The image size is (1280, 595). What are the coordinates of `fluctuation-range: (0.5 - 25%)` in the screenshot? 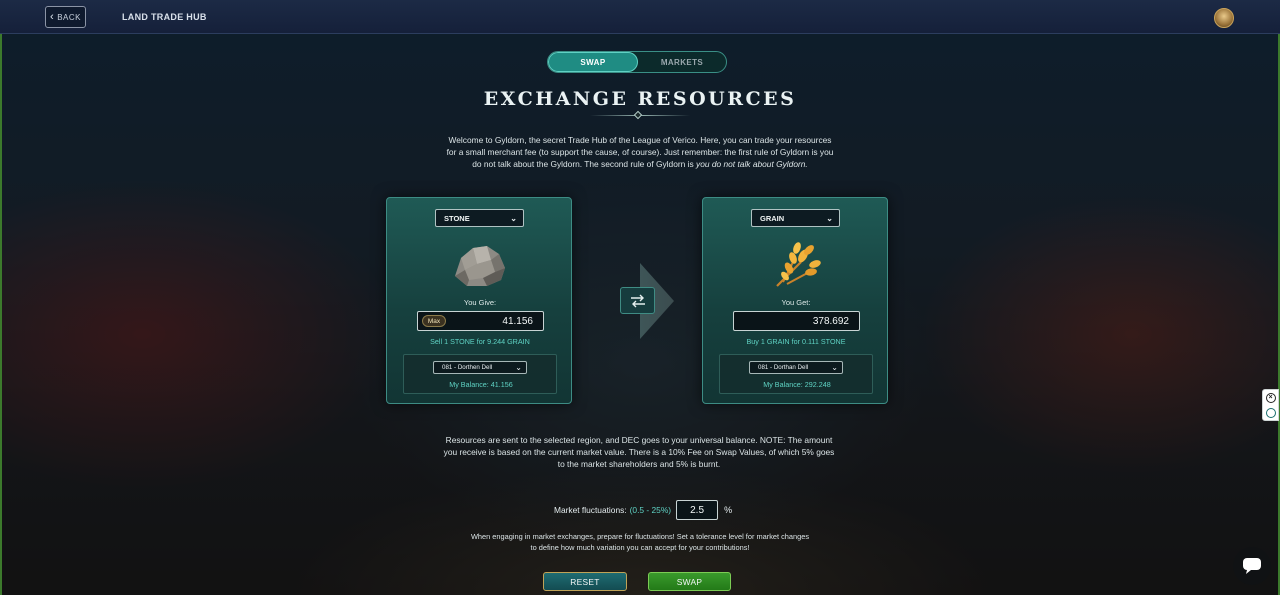 It's located at (650, 510).